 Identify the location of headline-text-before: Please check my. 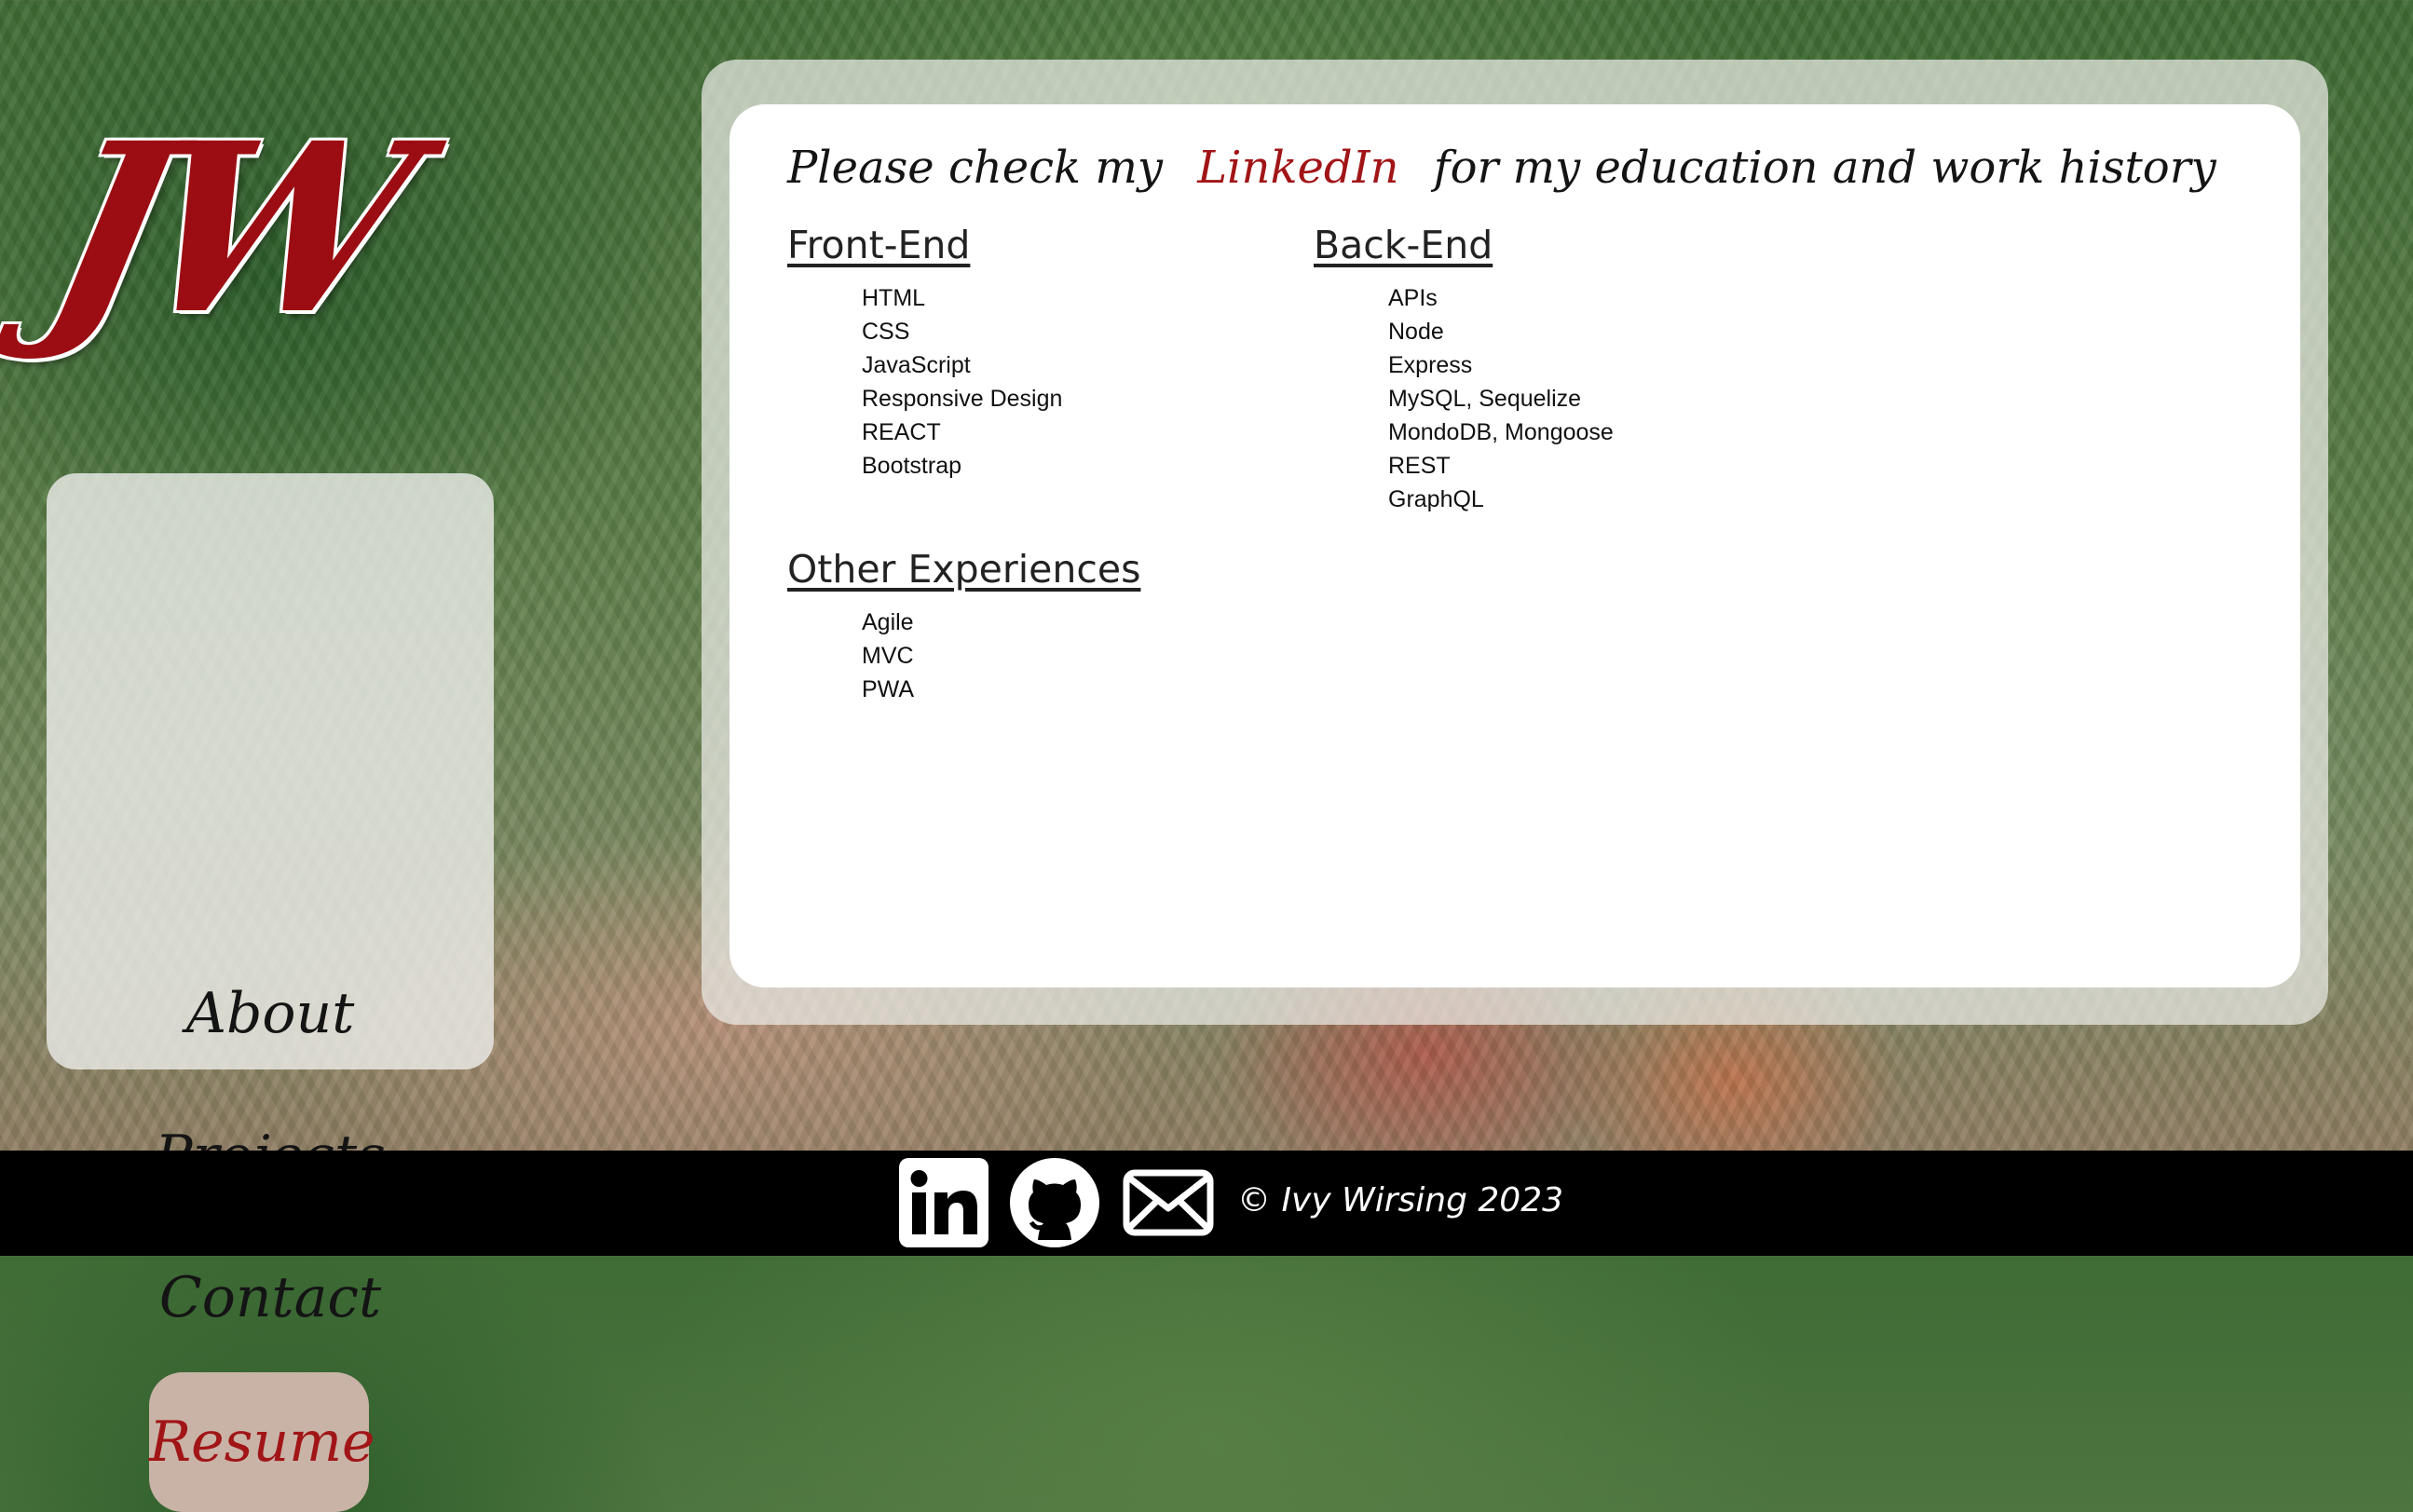
(975, 168).